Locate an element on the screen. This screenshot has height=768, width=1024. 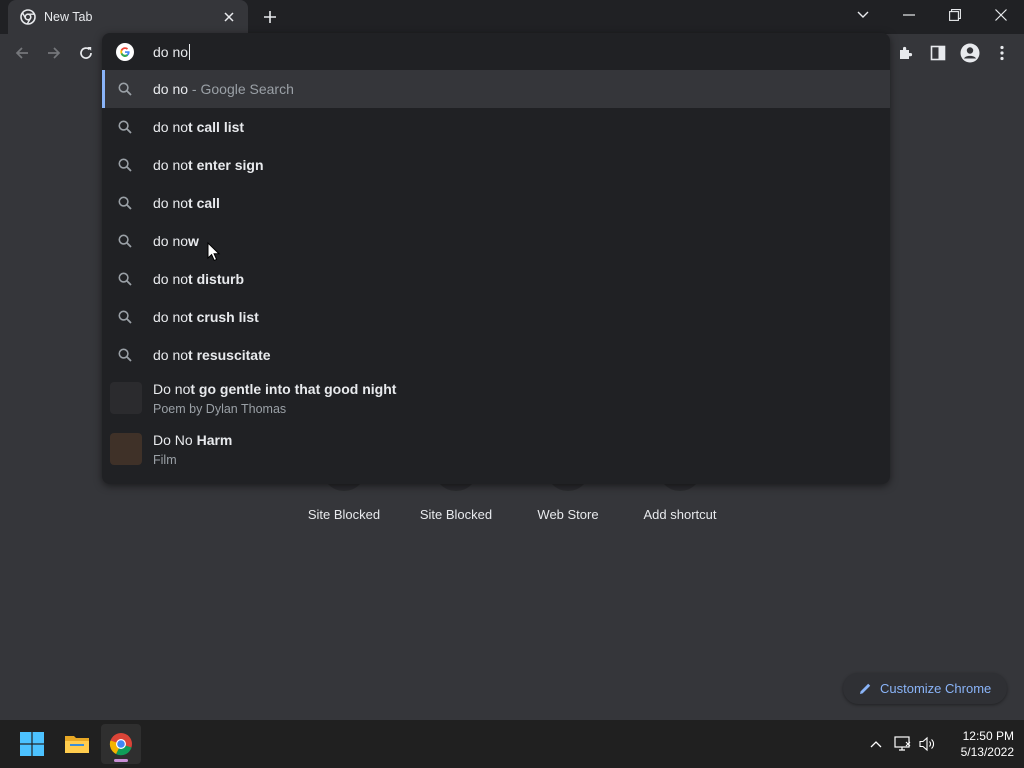
tab-title: New Tab is located at coordinates (68, 17).